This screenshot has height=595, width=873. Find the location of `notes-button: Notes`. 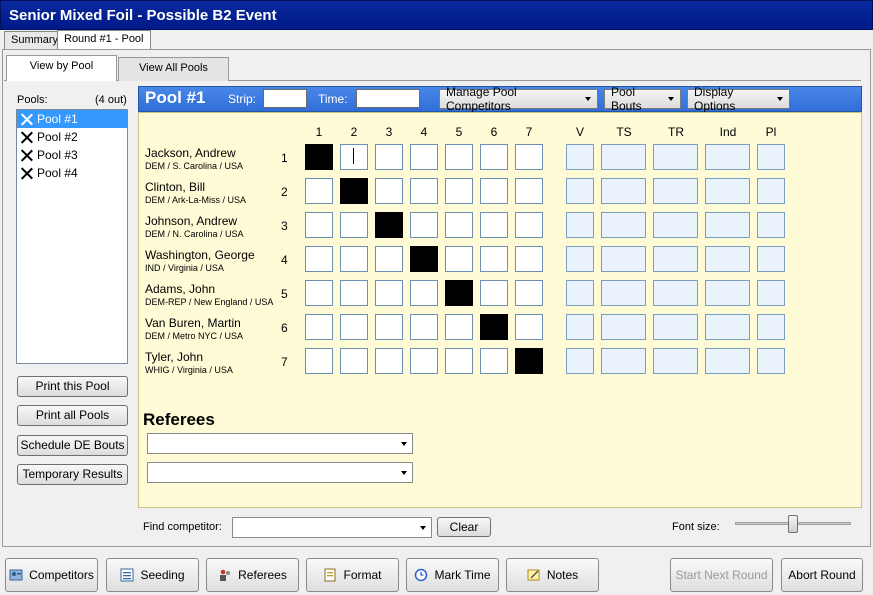

notes-button: Notes is located at coordinates (552, 575).